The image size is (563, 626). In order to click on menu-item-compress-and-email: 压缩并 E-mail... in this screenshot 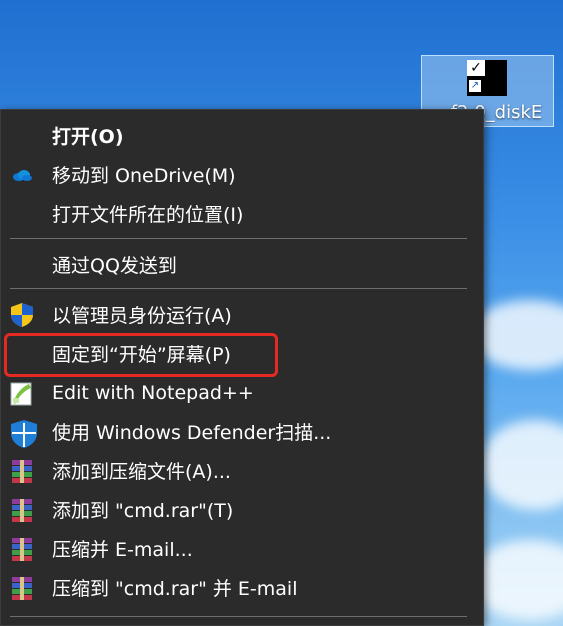, I will do `click(242, 548)`.